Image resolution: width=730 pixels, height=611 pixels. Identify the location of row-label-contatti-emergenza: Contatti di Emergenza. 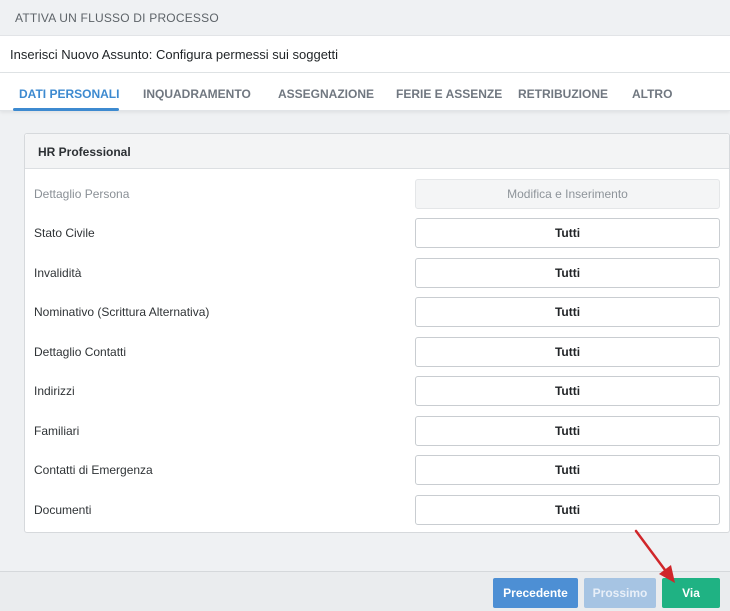
(93, 470).